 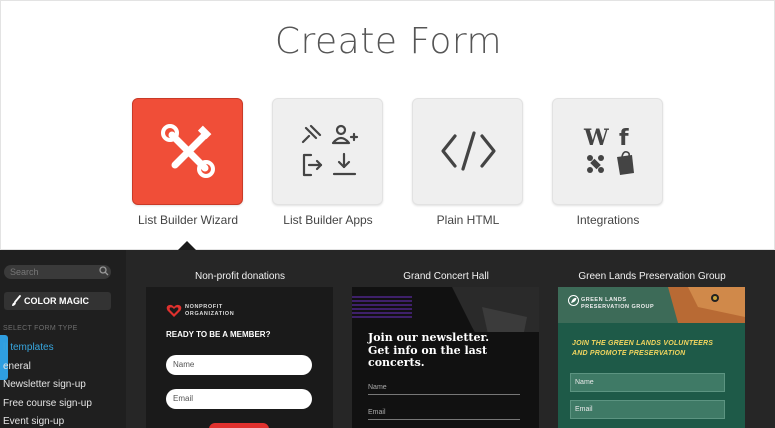 What do you see at coordinates (647, 409) in the screenshot?
I see `greenlands-email-field: Email` at bounding box center [647, 409].